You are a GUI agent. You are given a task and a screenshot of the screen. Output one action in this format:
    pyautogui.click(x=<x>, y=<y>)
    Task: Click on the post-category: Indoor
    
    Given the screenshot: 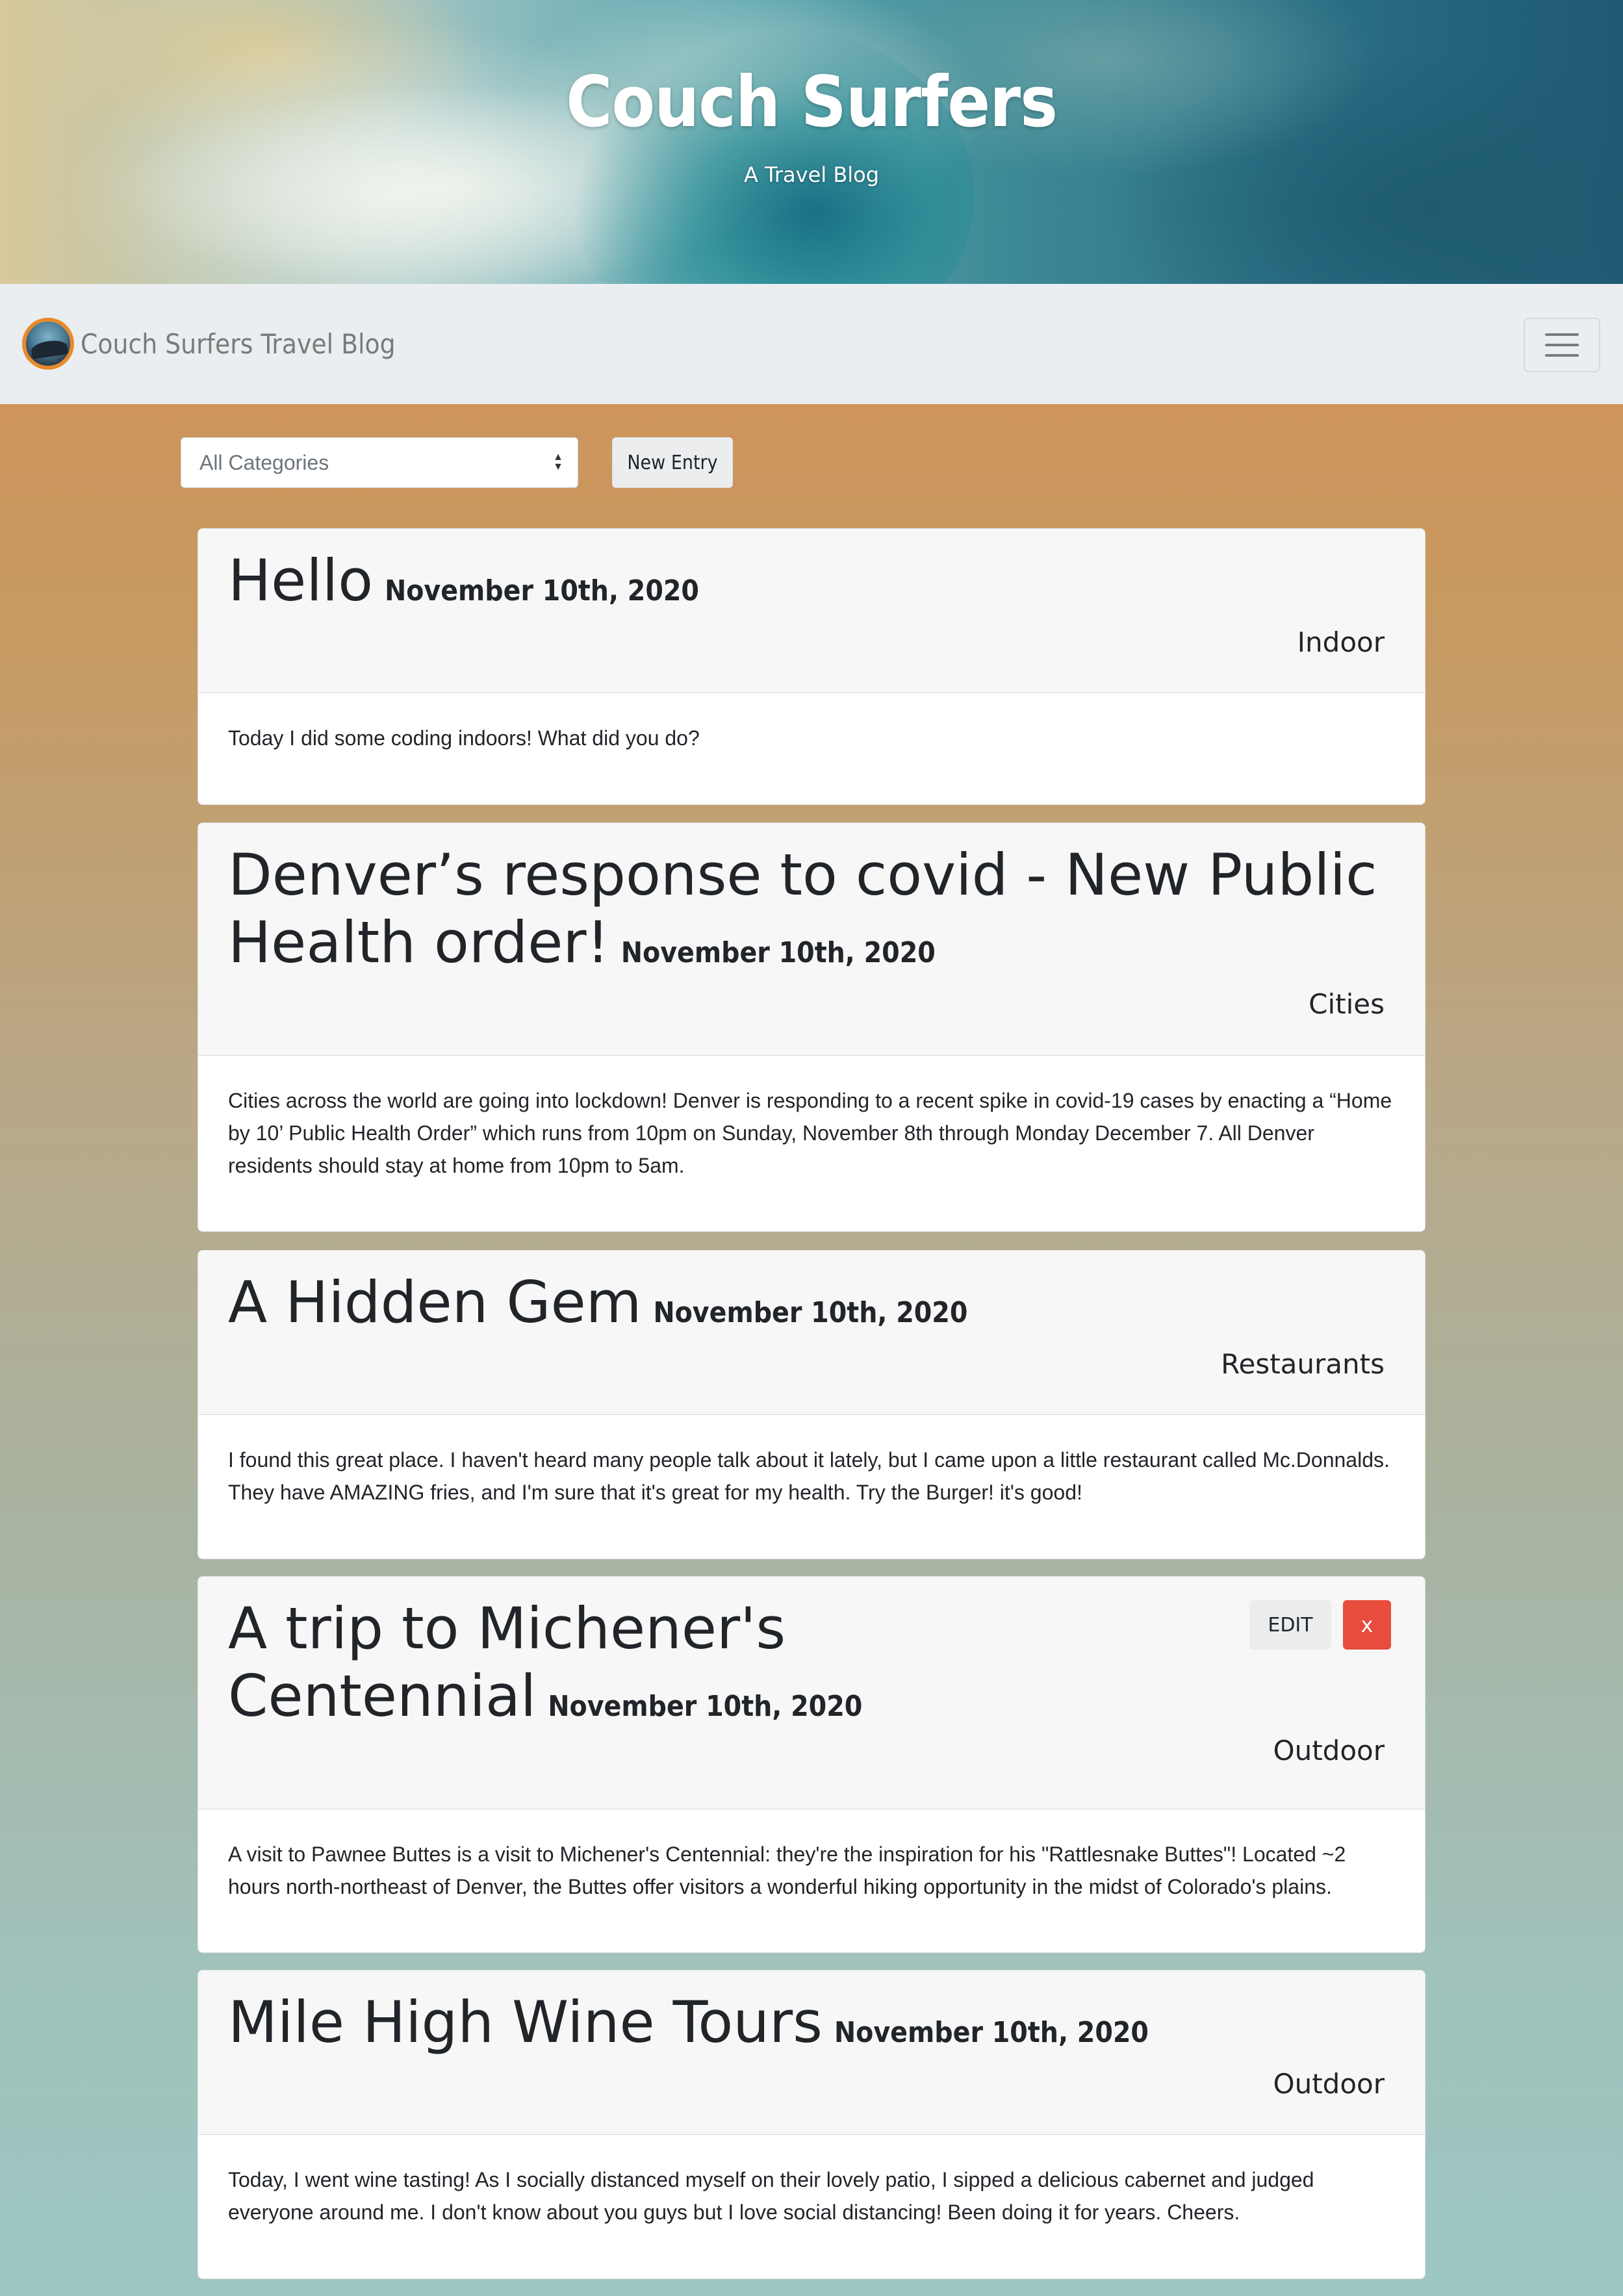 What is the action you would take?
    pyautogui.click(x=1341, y=642)
    